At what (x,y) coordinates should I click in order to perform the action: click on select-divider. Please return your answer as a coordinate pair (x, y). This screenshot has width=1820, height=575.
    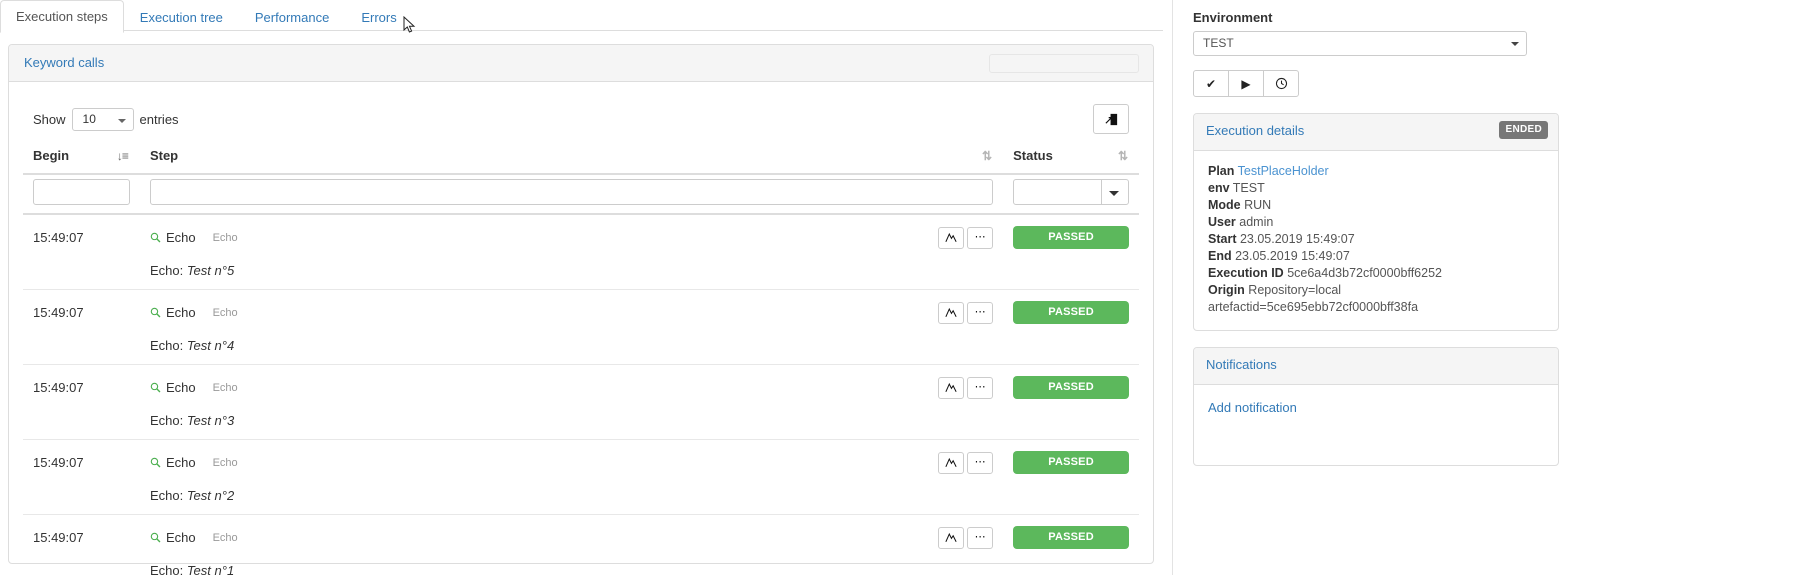
    Looking at the image, I should click on (1101, 192).